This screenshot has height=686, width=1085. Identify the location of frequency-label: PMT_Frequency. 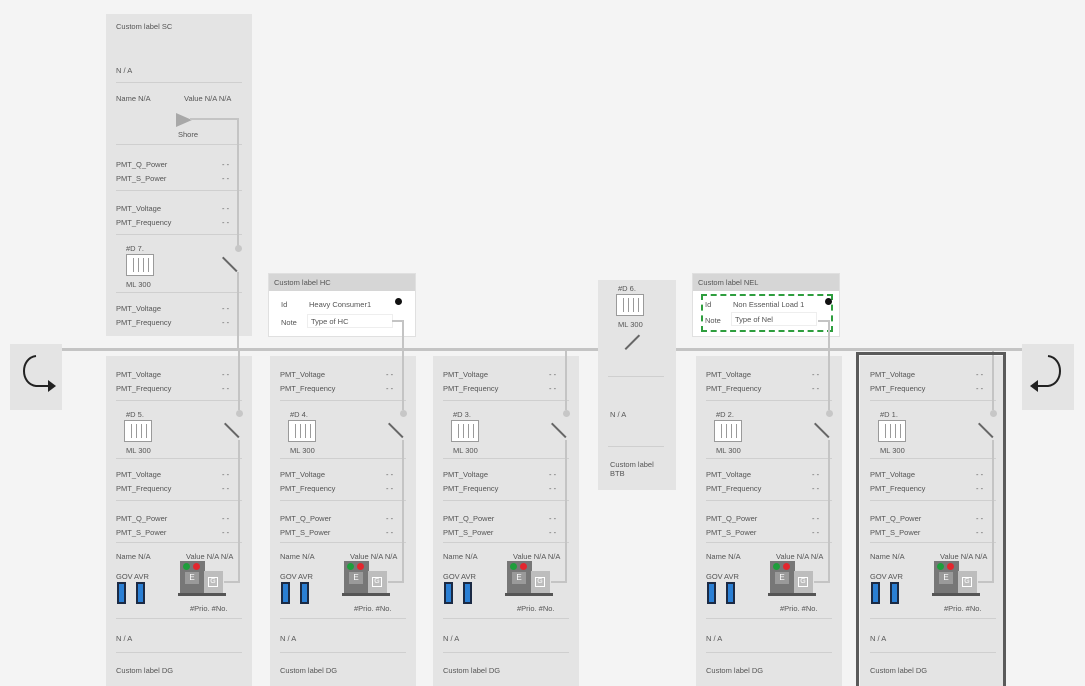
(144, 222).